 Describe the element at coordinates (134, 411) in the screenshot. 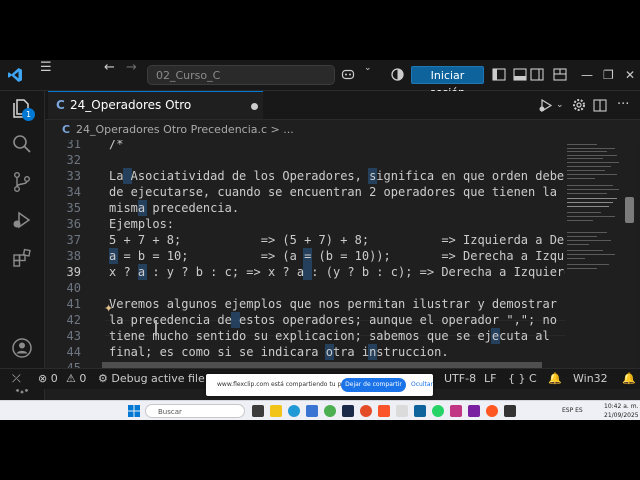

I see `windows-start-icon` at that location.